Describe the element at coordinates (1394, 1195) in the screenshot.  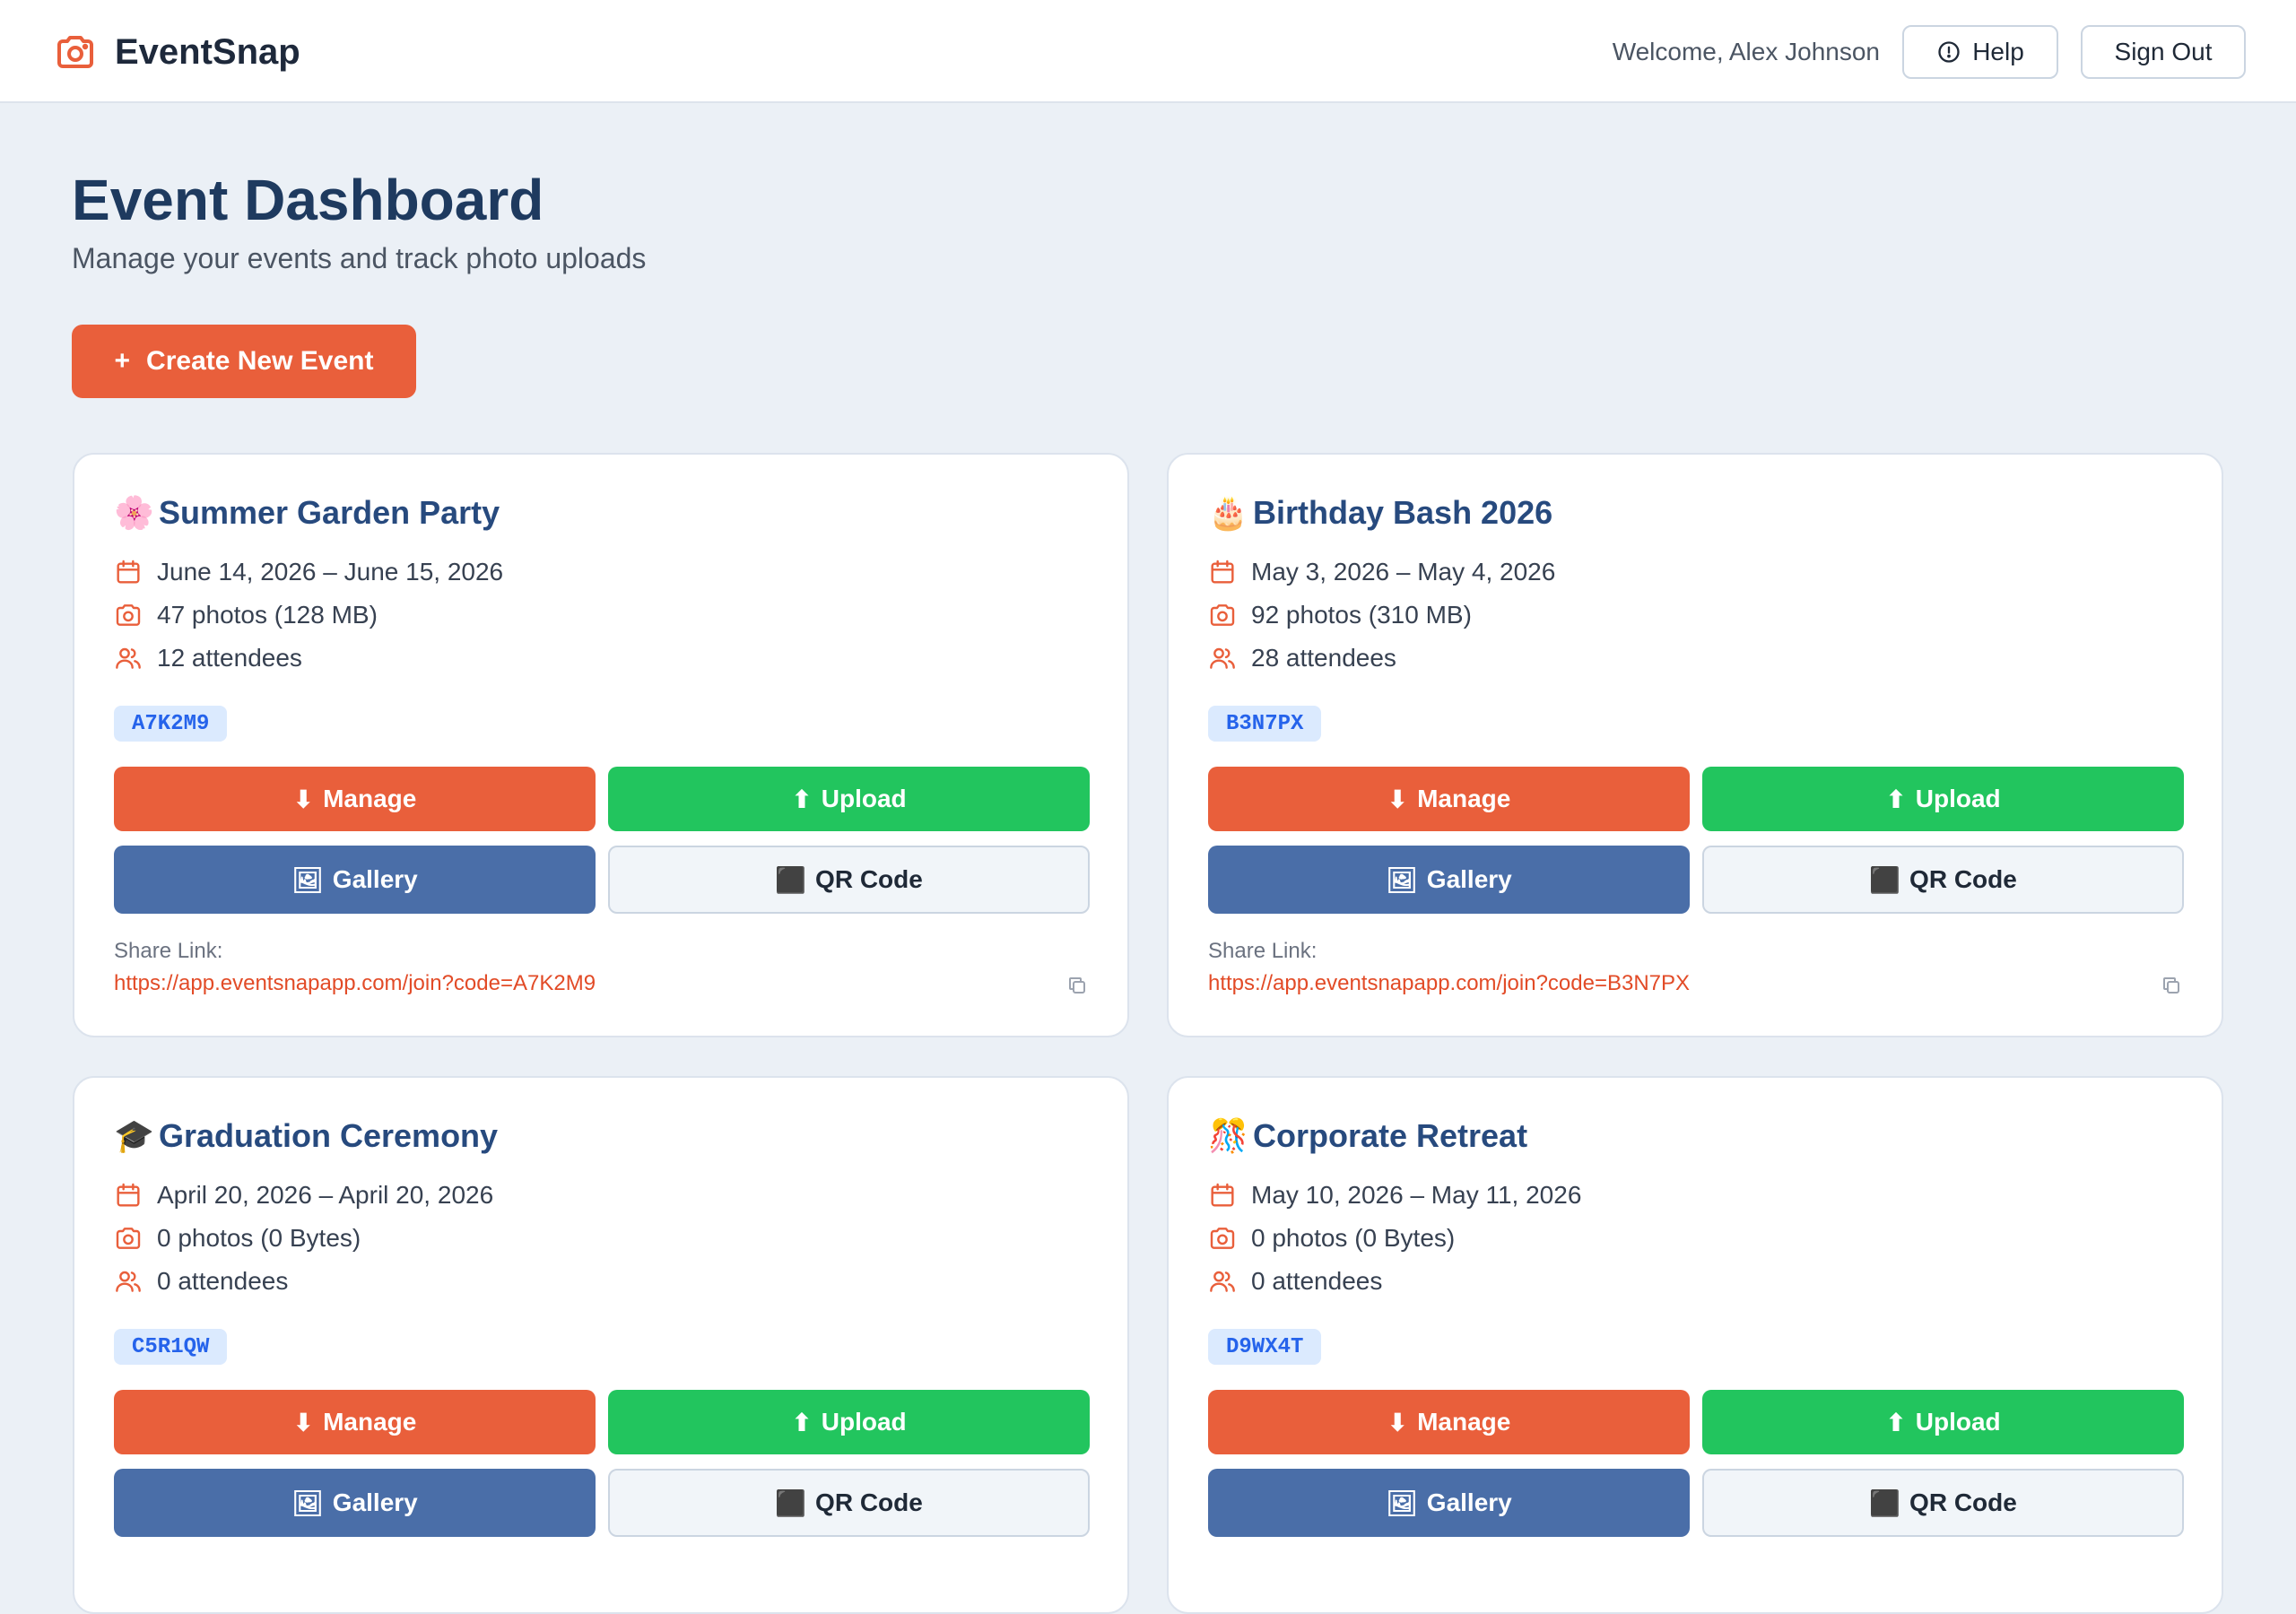
I see `event-dates: May 10, 2026 – May 11, 2026` at that location.